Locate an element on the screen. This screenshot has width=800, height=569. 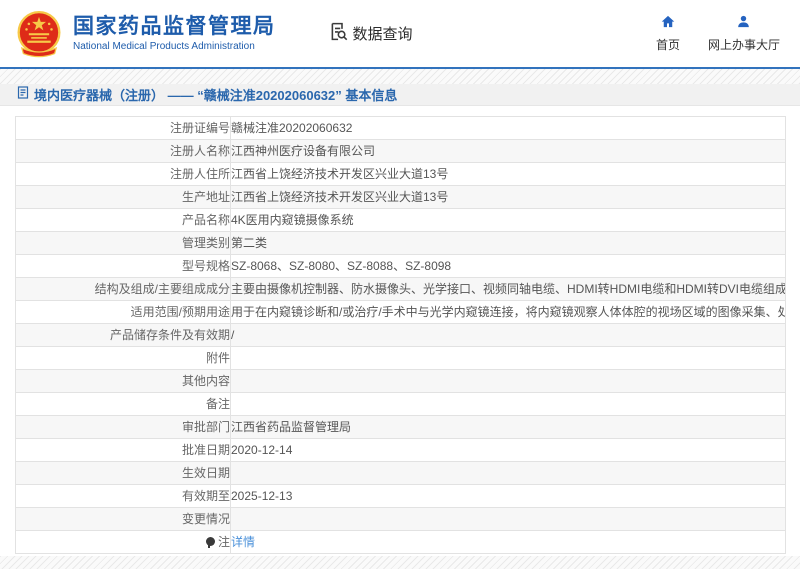
table-row: 备注 is located at coordinates (400, 404).